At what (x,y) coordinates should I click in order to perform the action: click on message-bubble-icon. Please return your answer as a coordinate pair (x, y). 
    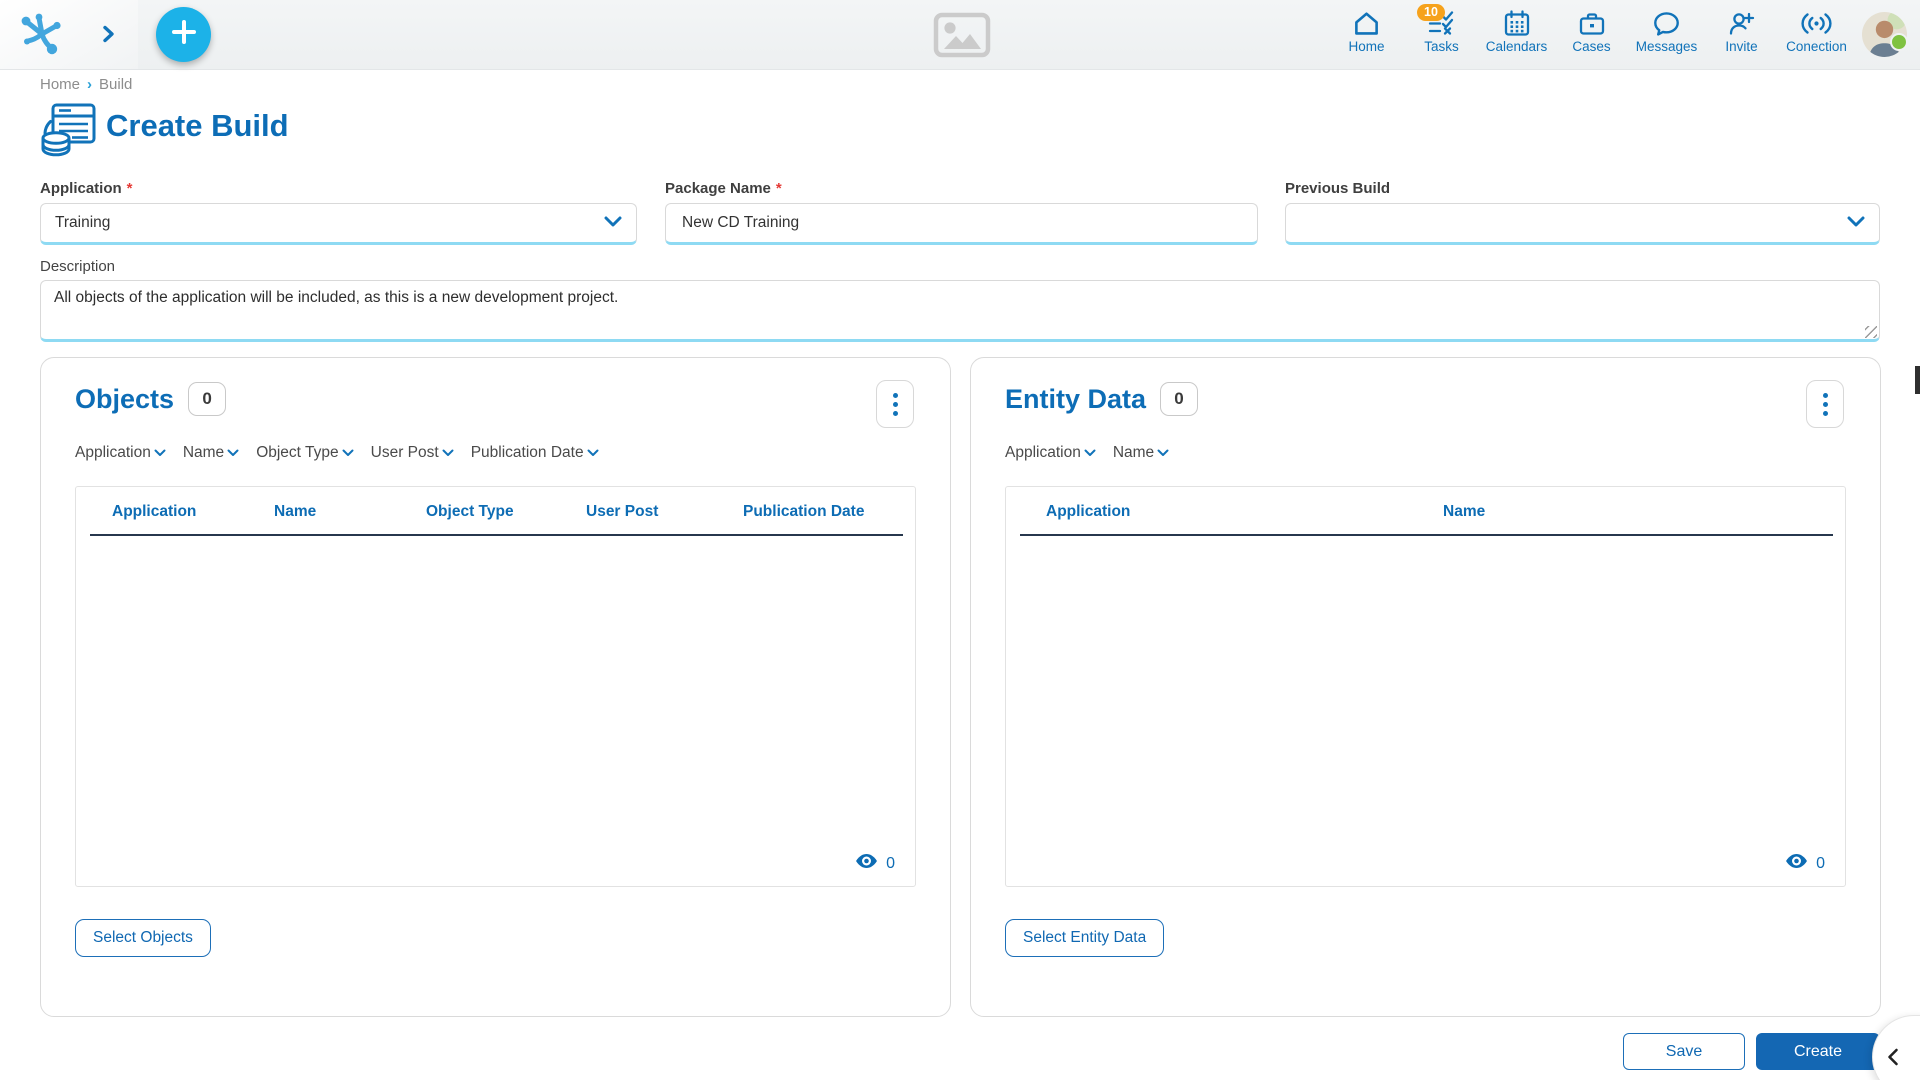
    Looking at the image, I should click on (1666, 23).